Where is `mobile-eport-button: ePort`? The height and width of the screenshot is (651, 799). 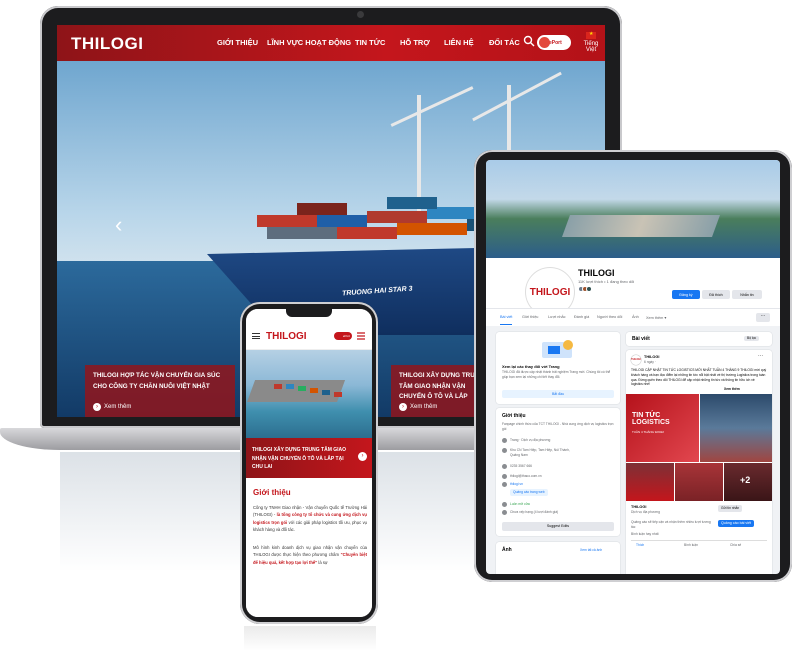
mobile-eport-button: ePort is located at coordinates (343, 336).